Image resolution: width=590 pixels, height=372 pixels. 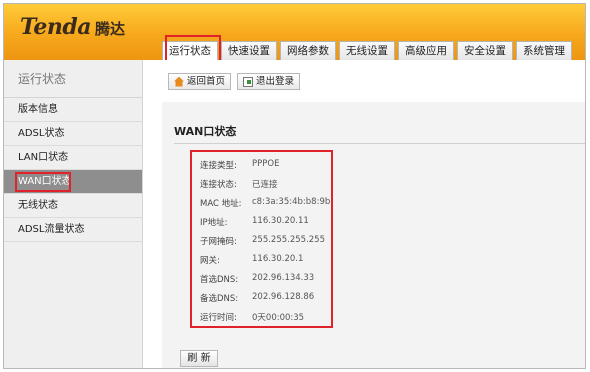 I want to click on info-row-uptime: 运行时间: 0天00:00:35, so click(x=252, y=317).